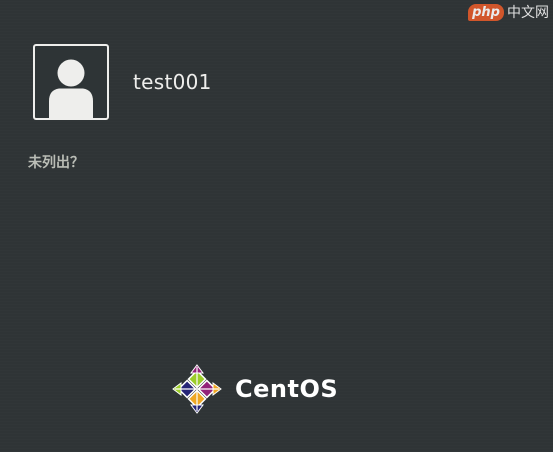 The height and width of the screenshot is (452, 553). What do you see at coordinates (122, 82) in the screenshot?
I see `user-list-item: test001` at bounding box center [122, 82].